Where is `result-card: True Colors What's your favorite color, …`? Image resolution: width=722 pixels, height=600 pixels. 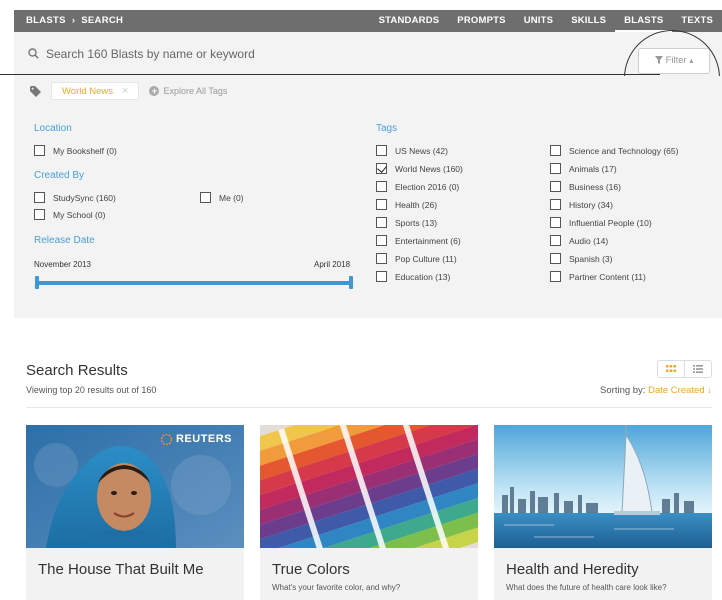 result-card: True Colors What's your favorite color, … is located at coordinates (369, 512).